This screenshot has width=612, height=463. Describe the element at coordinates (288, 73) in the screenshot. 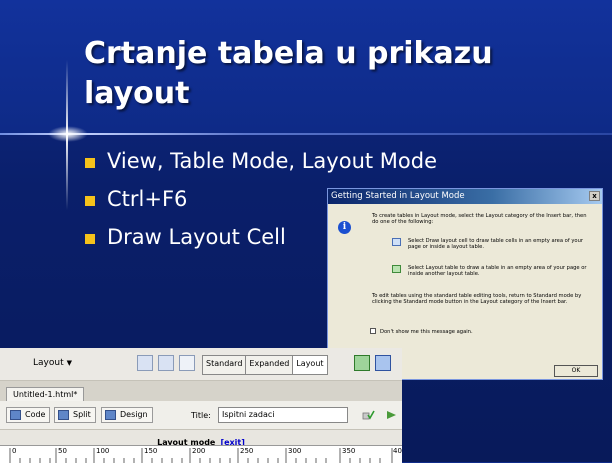

I see `slide-title: Crtanje tabela u prikazu layout` at that location.